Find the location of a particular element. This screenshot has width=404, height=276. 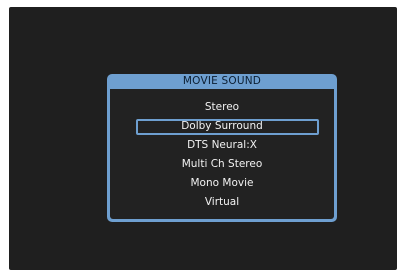

menu-item-multi-ch-stereo: Multi Ch Stereo is located at coordinates (222, 164).